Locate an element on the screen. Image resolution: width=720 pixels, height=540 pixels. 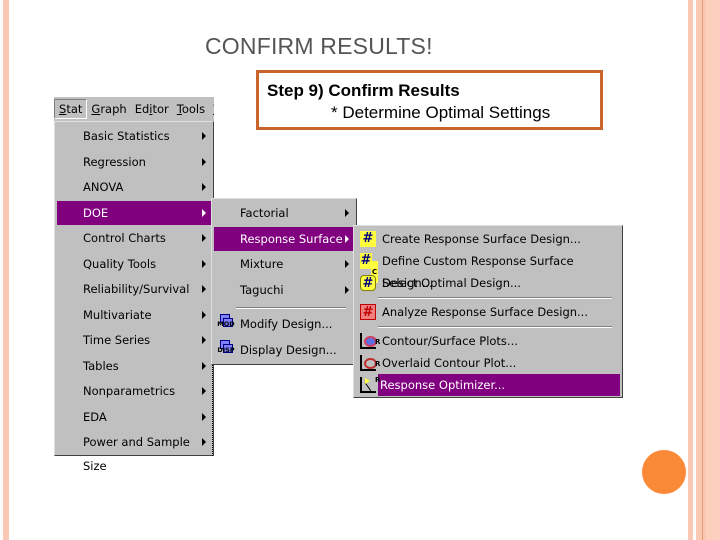
right-accent-stripe-light is located at coordinates (713, 270).